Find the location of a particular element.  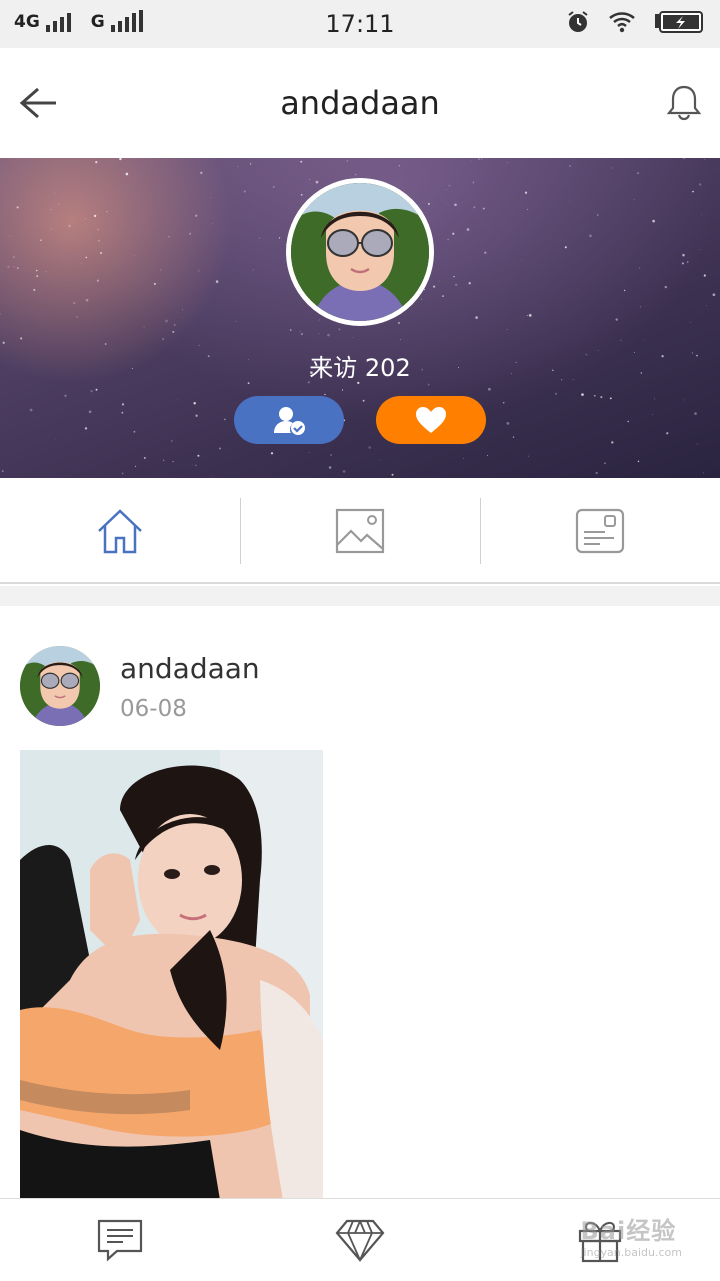

home-icon is located at coordinates (120, 531).